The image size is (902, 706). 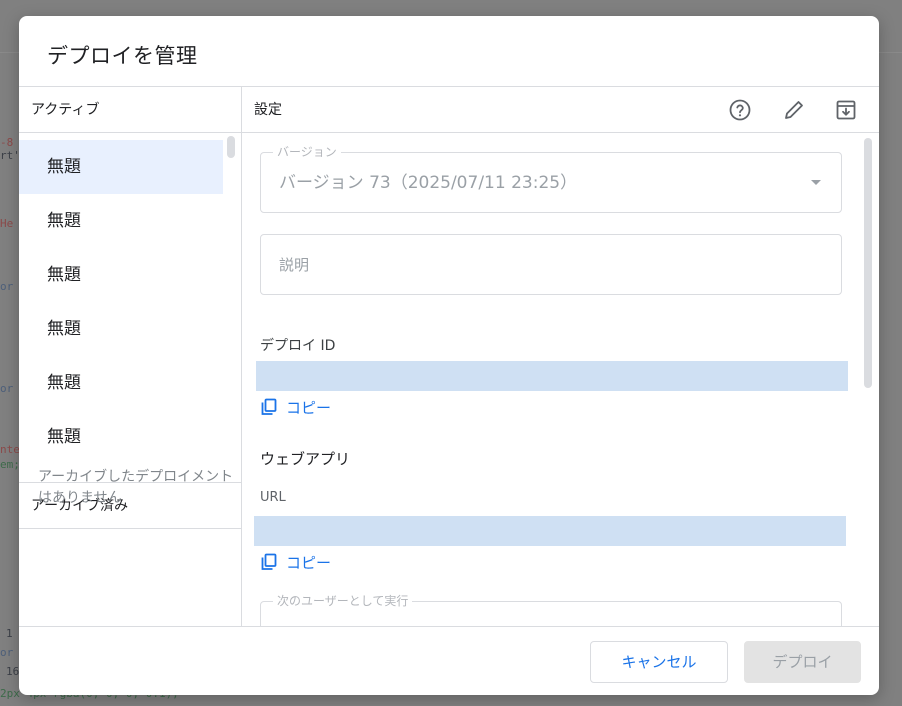 I want to click on background-code-line: He, so click(x=7, y=223).